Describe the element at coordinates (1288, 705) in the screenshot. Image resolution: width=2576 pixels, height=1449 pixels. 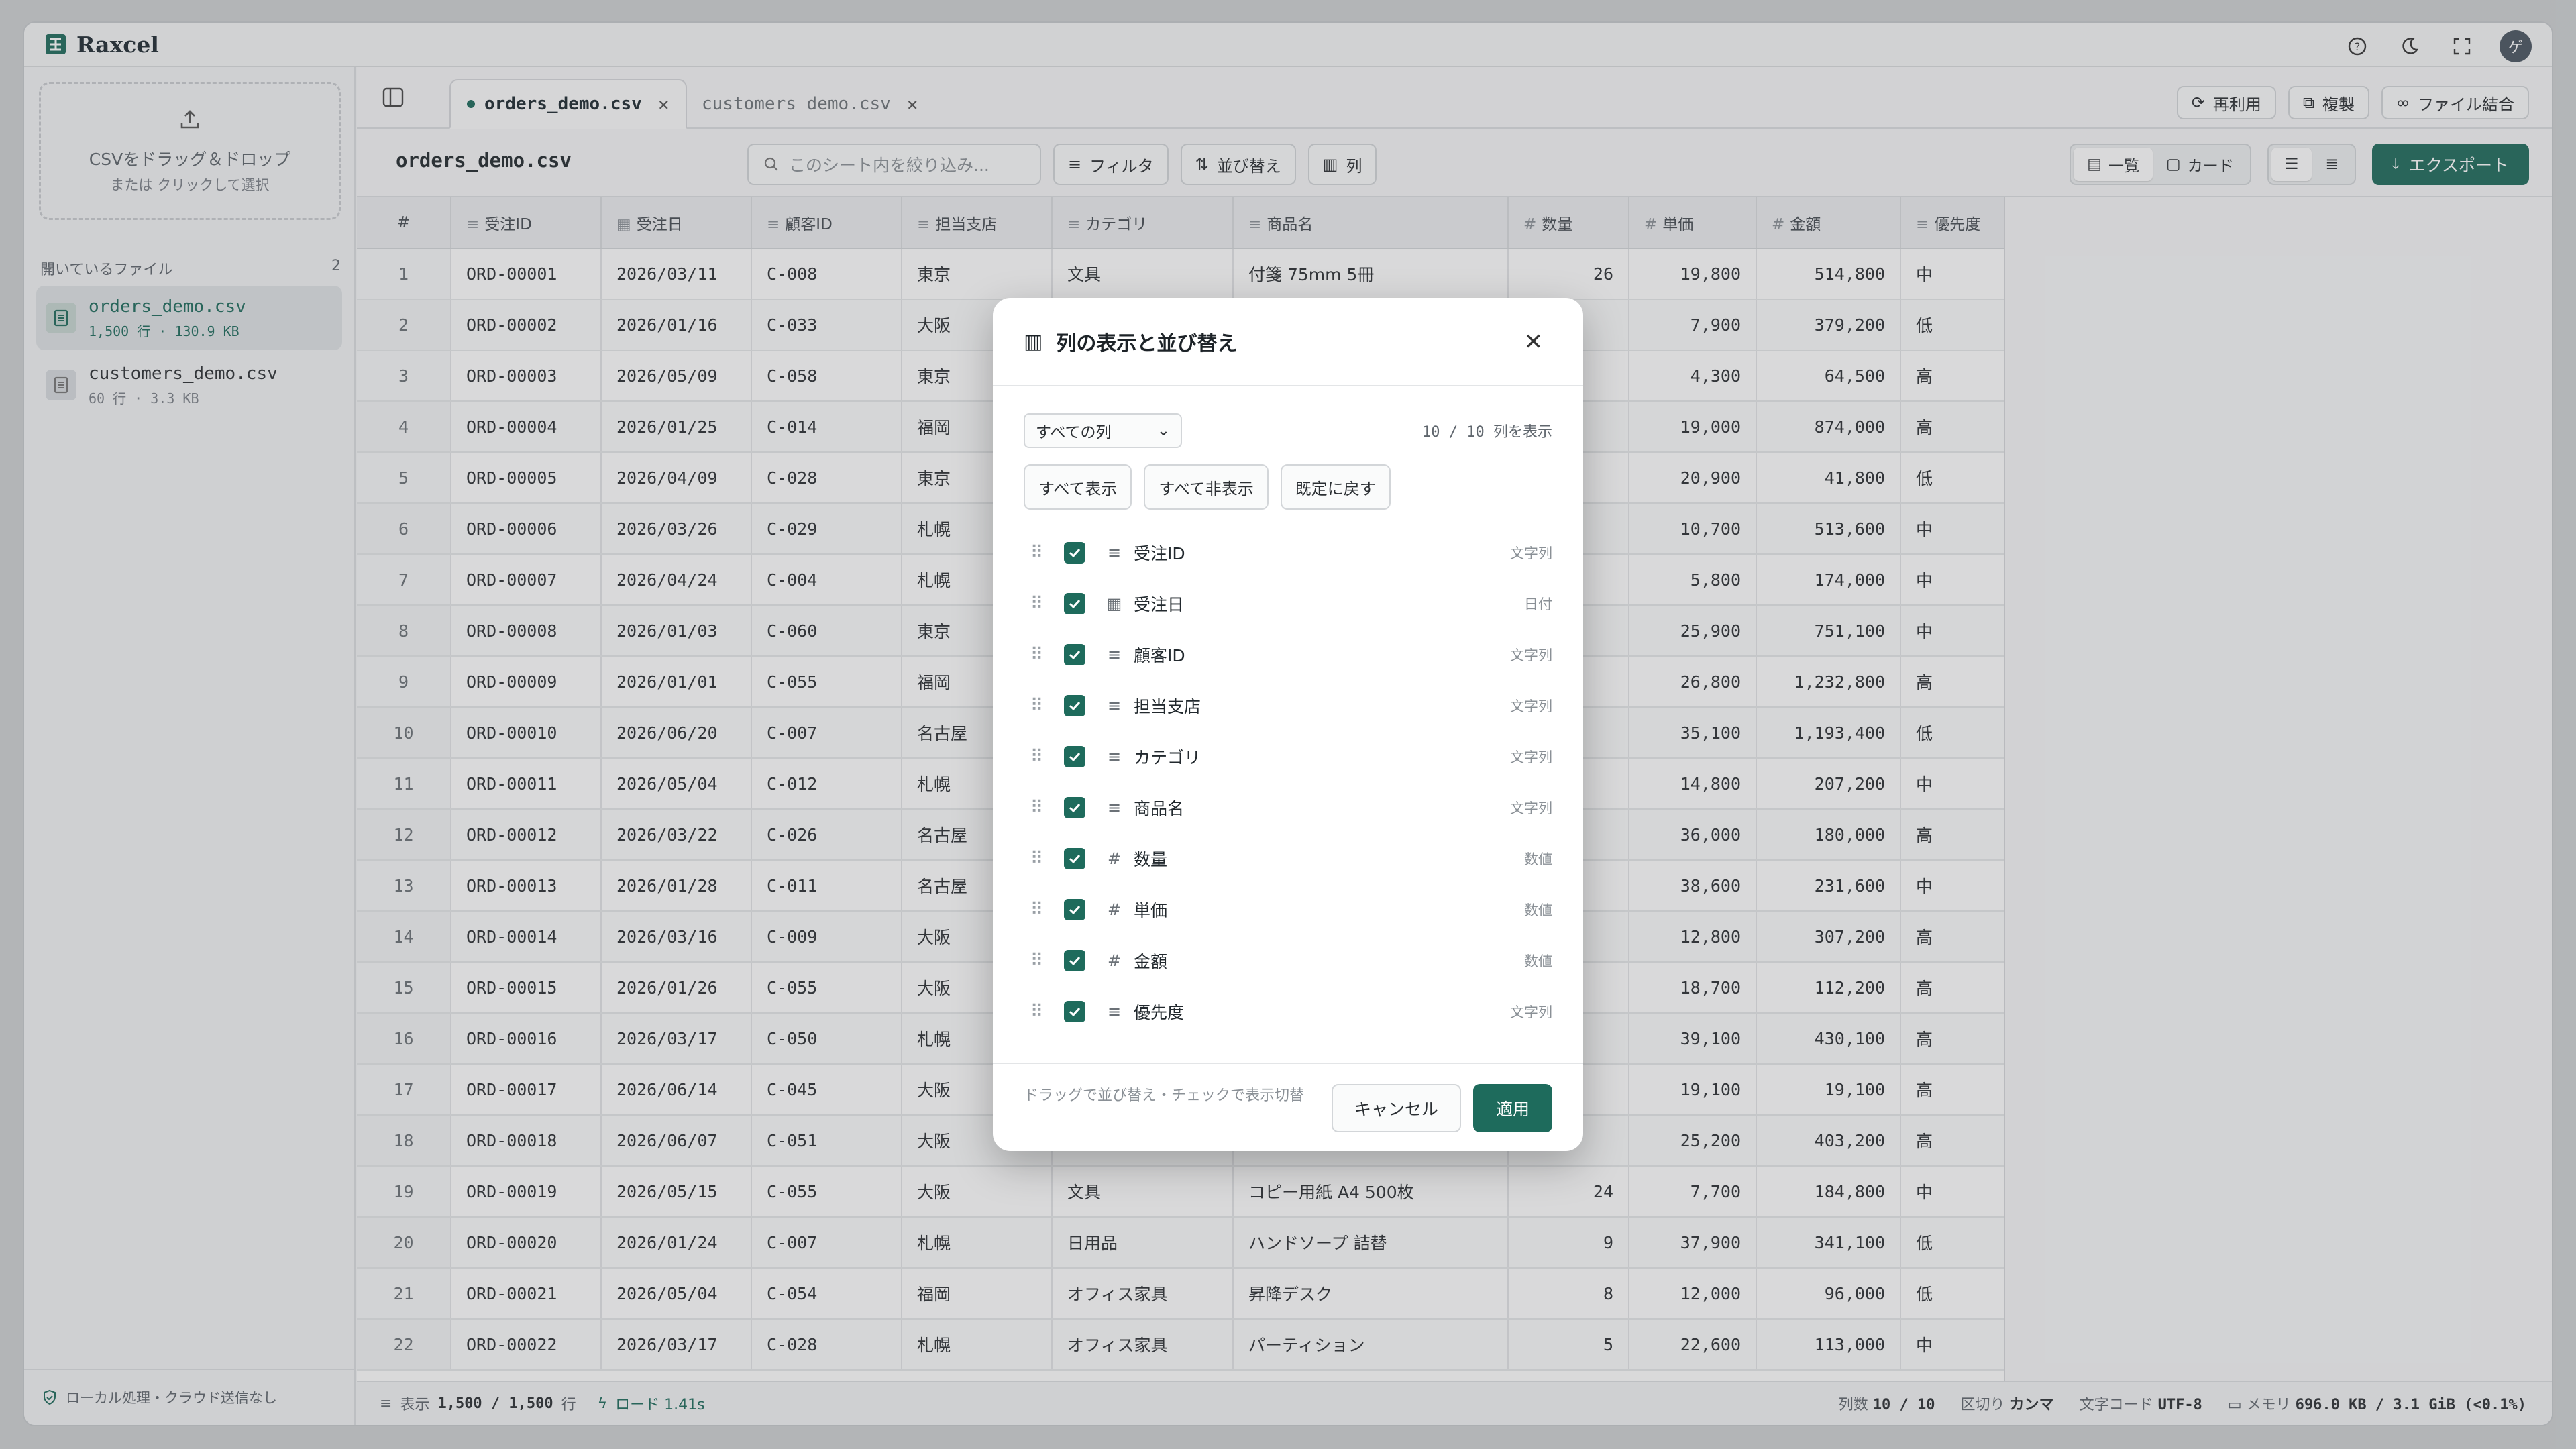
I see `column-item: ⠿ ≡ 担当支店 文字列` at that location.